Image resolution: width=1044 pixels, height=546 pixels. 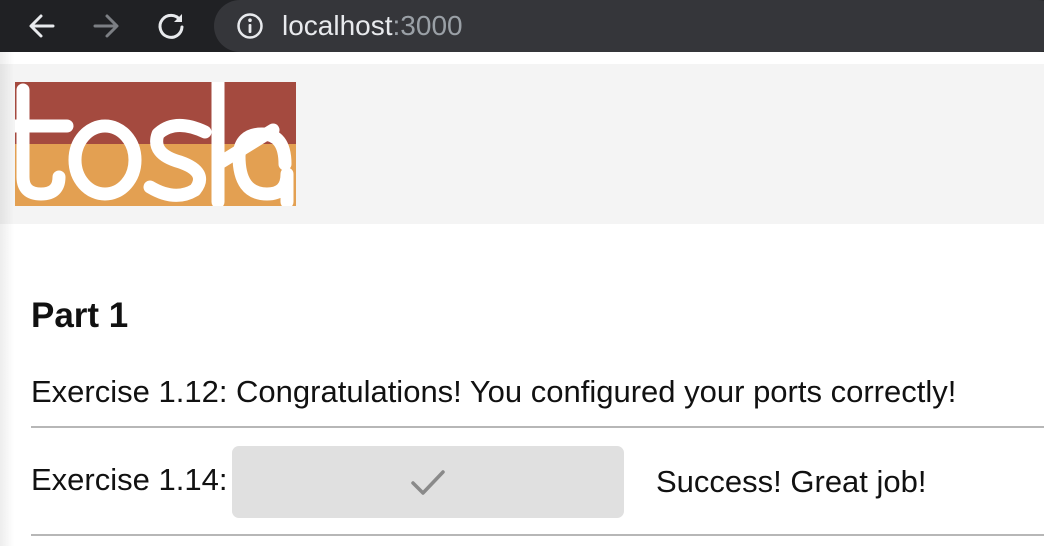 I want to click on check-button, so click(x=428, y=482).